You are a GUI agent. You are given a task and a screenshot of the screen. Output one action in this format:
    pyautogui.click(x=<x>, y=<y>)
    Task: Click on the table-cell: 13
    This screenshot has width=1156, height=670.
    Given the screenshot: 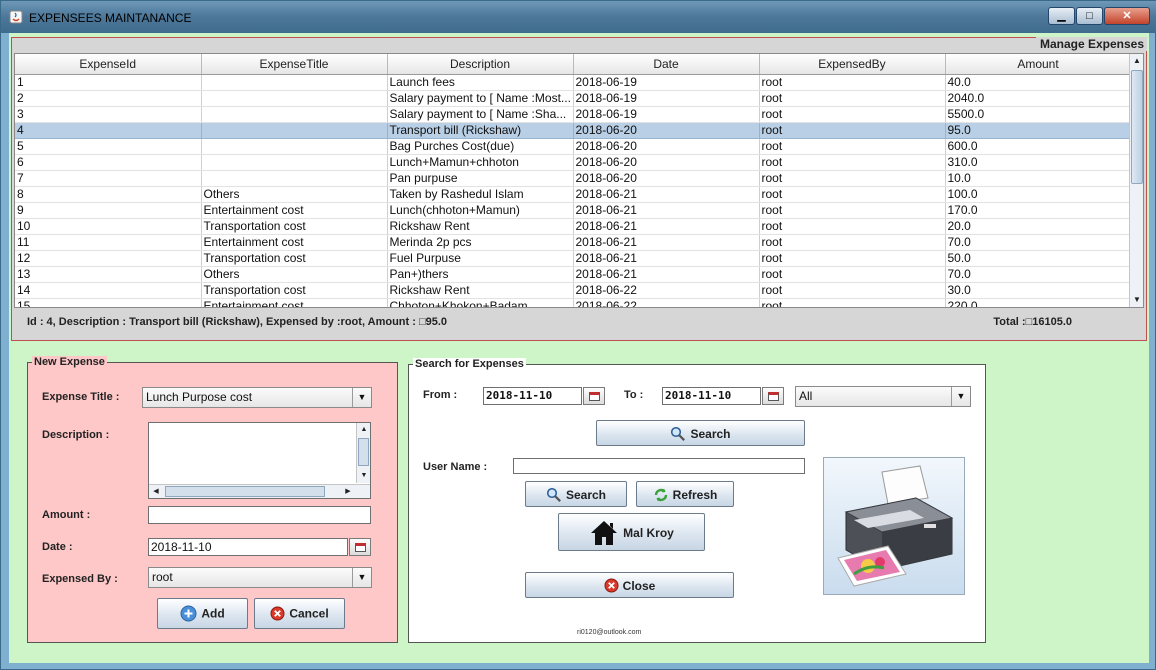 What is the action you would take?
    pyautogui.click(x=108, y=274)
    